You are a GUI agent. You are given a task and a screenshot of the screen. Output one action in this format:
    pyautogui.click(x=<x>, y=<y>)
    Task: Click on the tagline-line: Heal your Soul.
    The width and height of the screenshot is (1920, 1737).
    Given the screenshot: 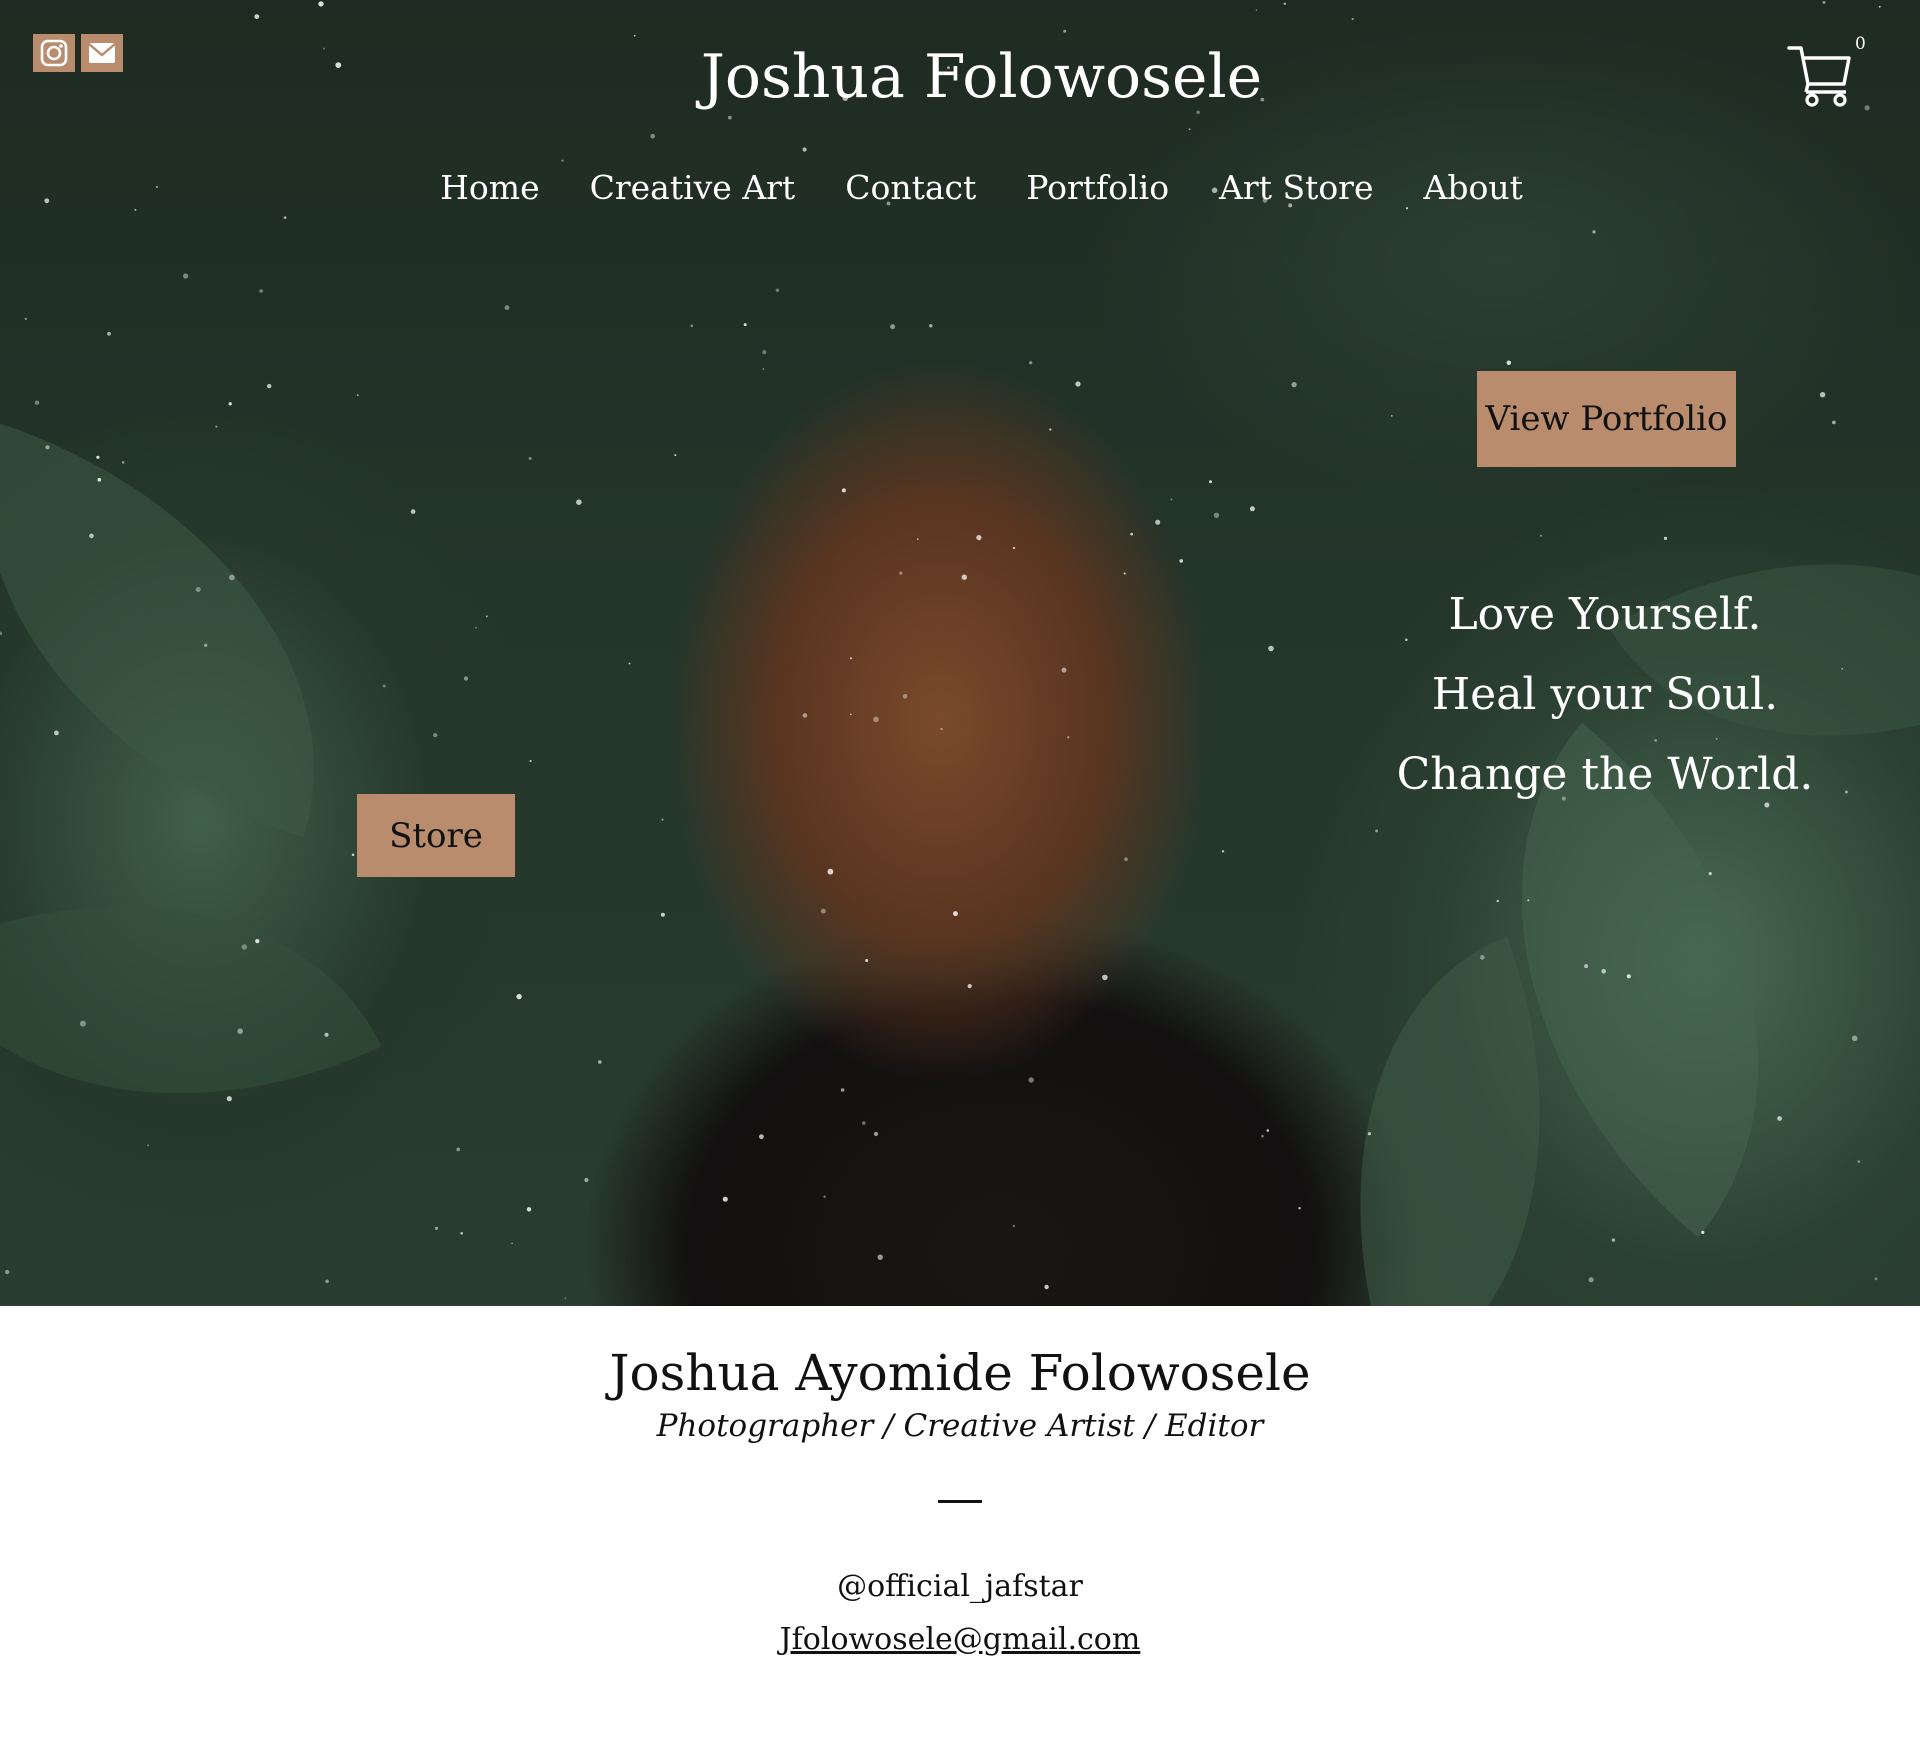 What is the action you would take?
    pyautogui.click(x=1605, y=694)
    